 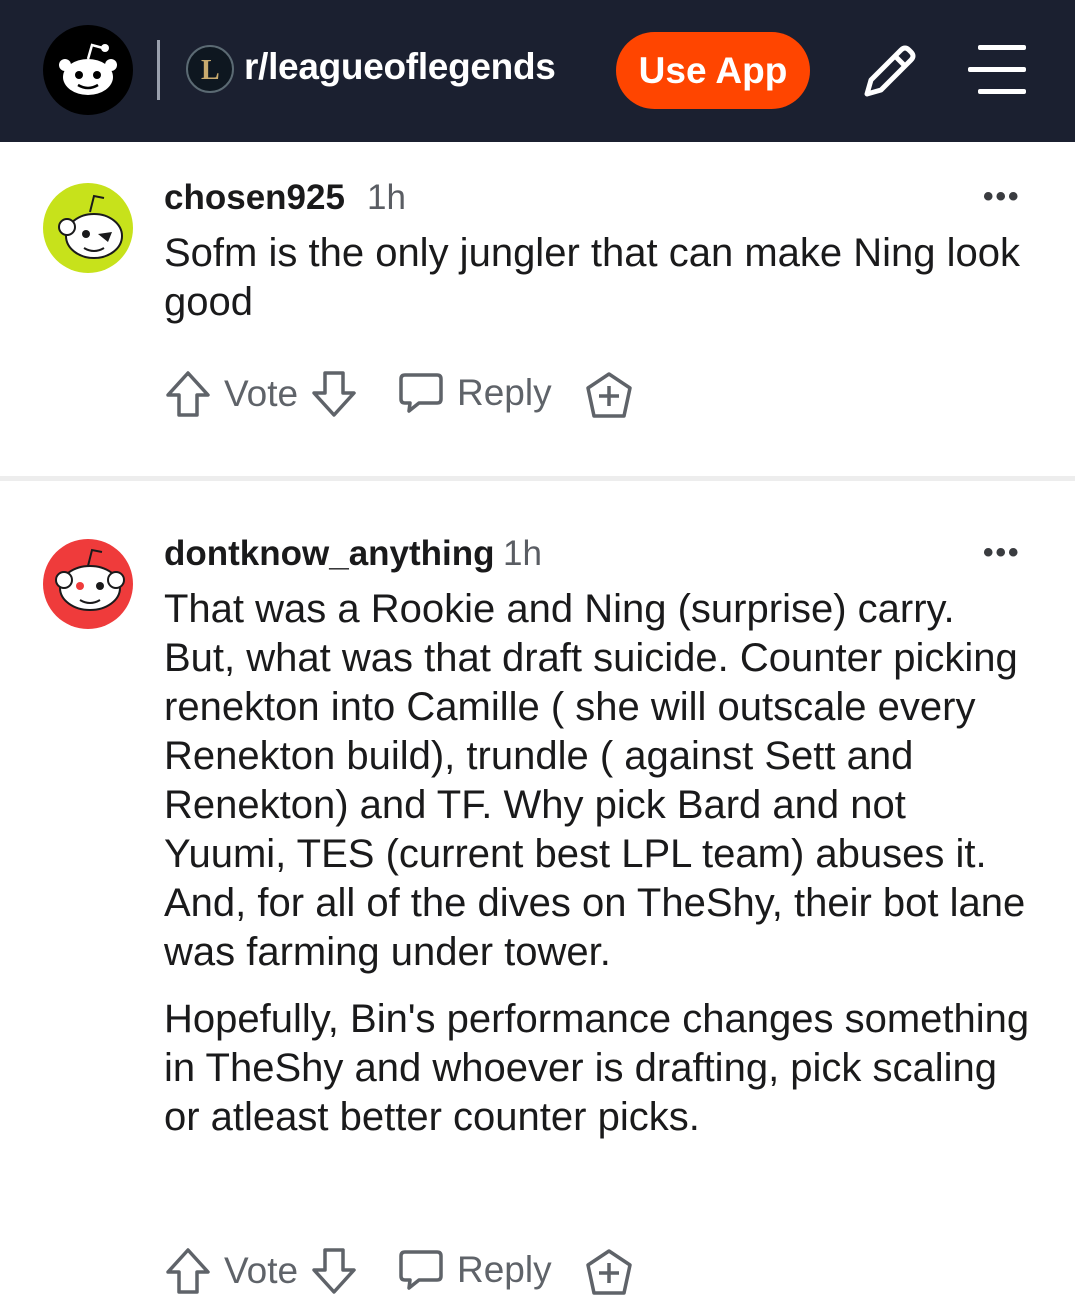 I want to click on reddit-logo-icon, so click(x=88, y=70).